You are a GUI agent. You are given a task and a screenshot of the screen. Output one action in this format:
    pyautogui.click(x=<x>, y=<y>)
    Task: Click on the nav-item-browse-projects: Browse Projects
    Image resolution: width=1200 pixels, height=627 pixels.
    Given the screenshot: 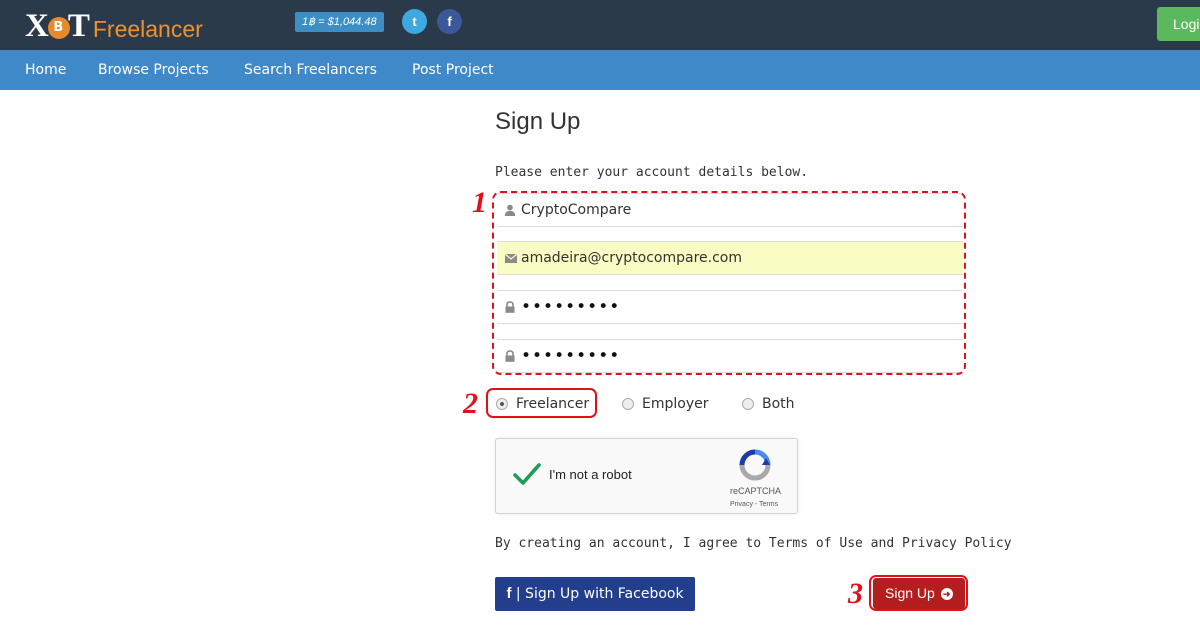 What is the action you would take?
    pyautogui.click(x=153, y=70)
    